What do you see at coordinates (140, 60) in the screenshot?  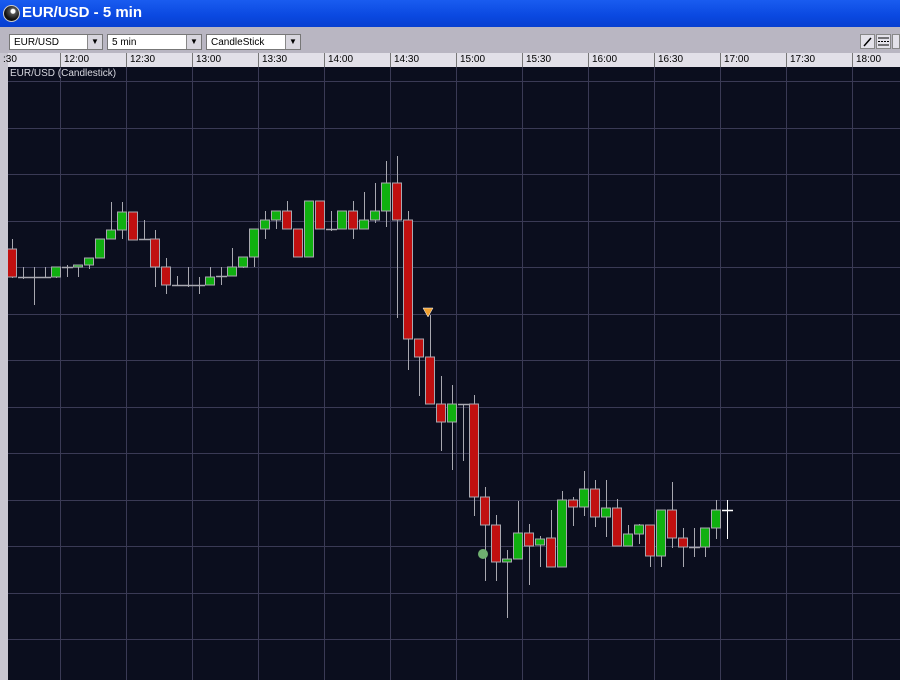 I see `time-tick-label: 12:30` at bounding box center [140, 60].